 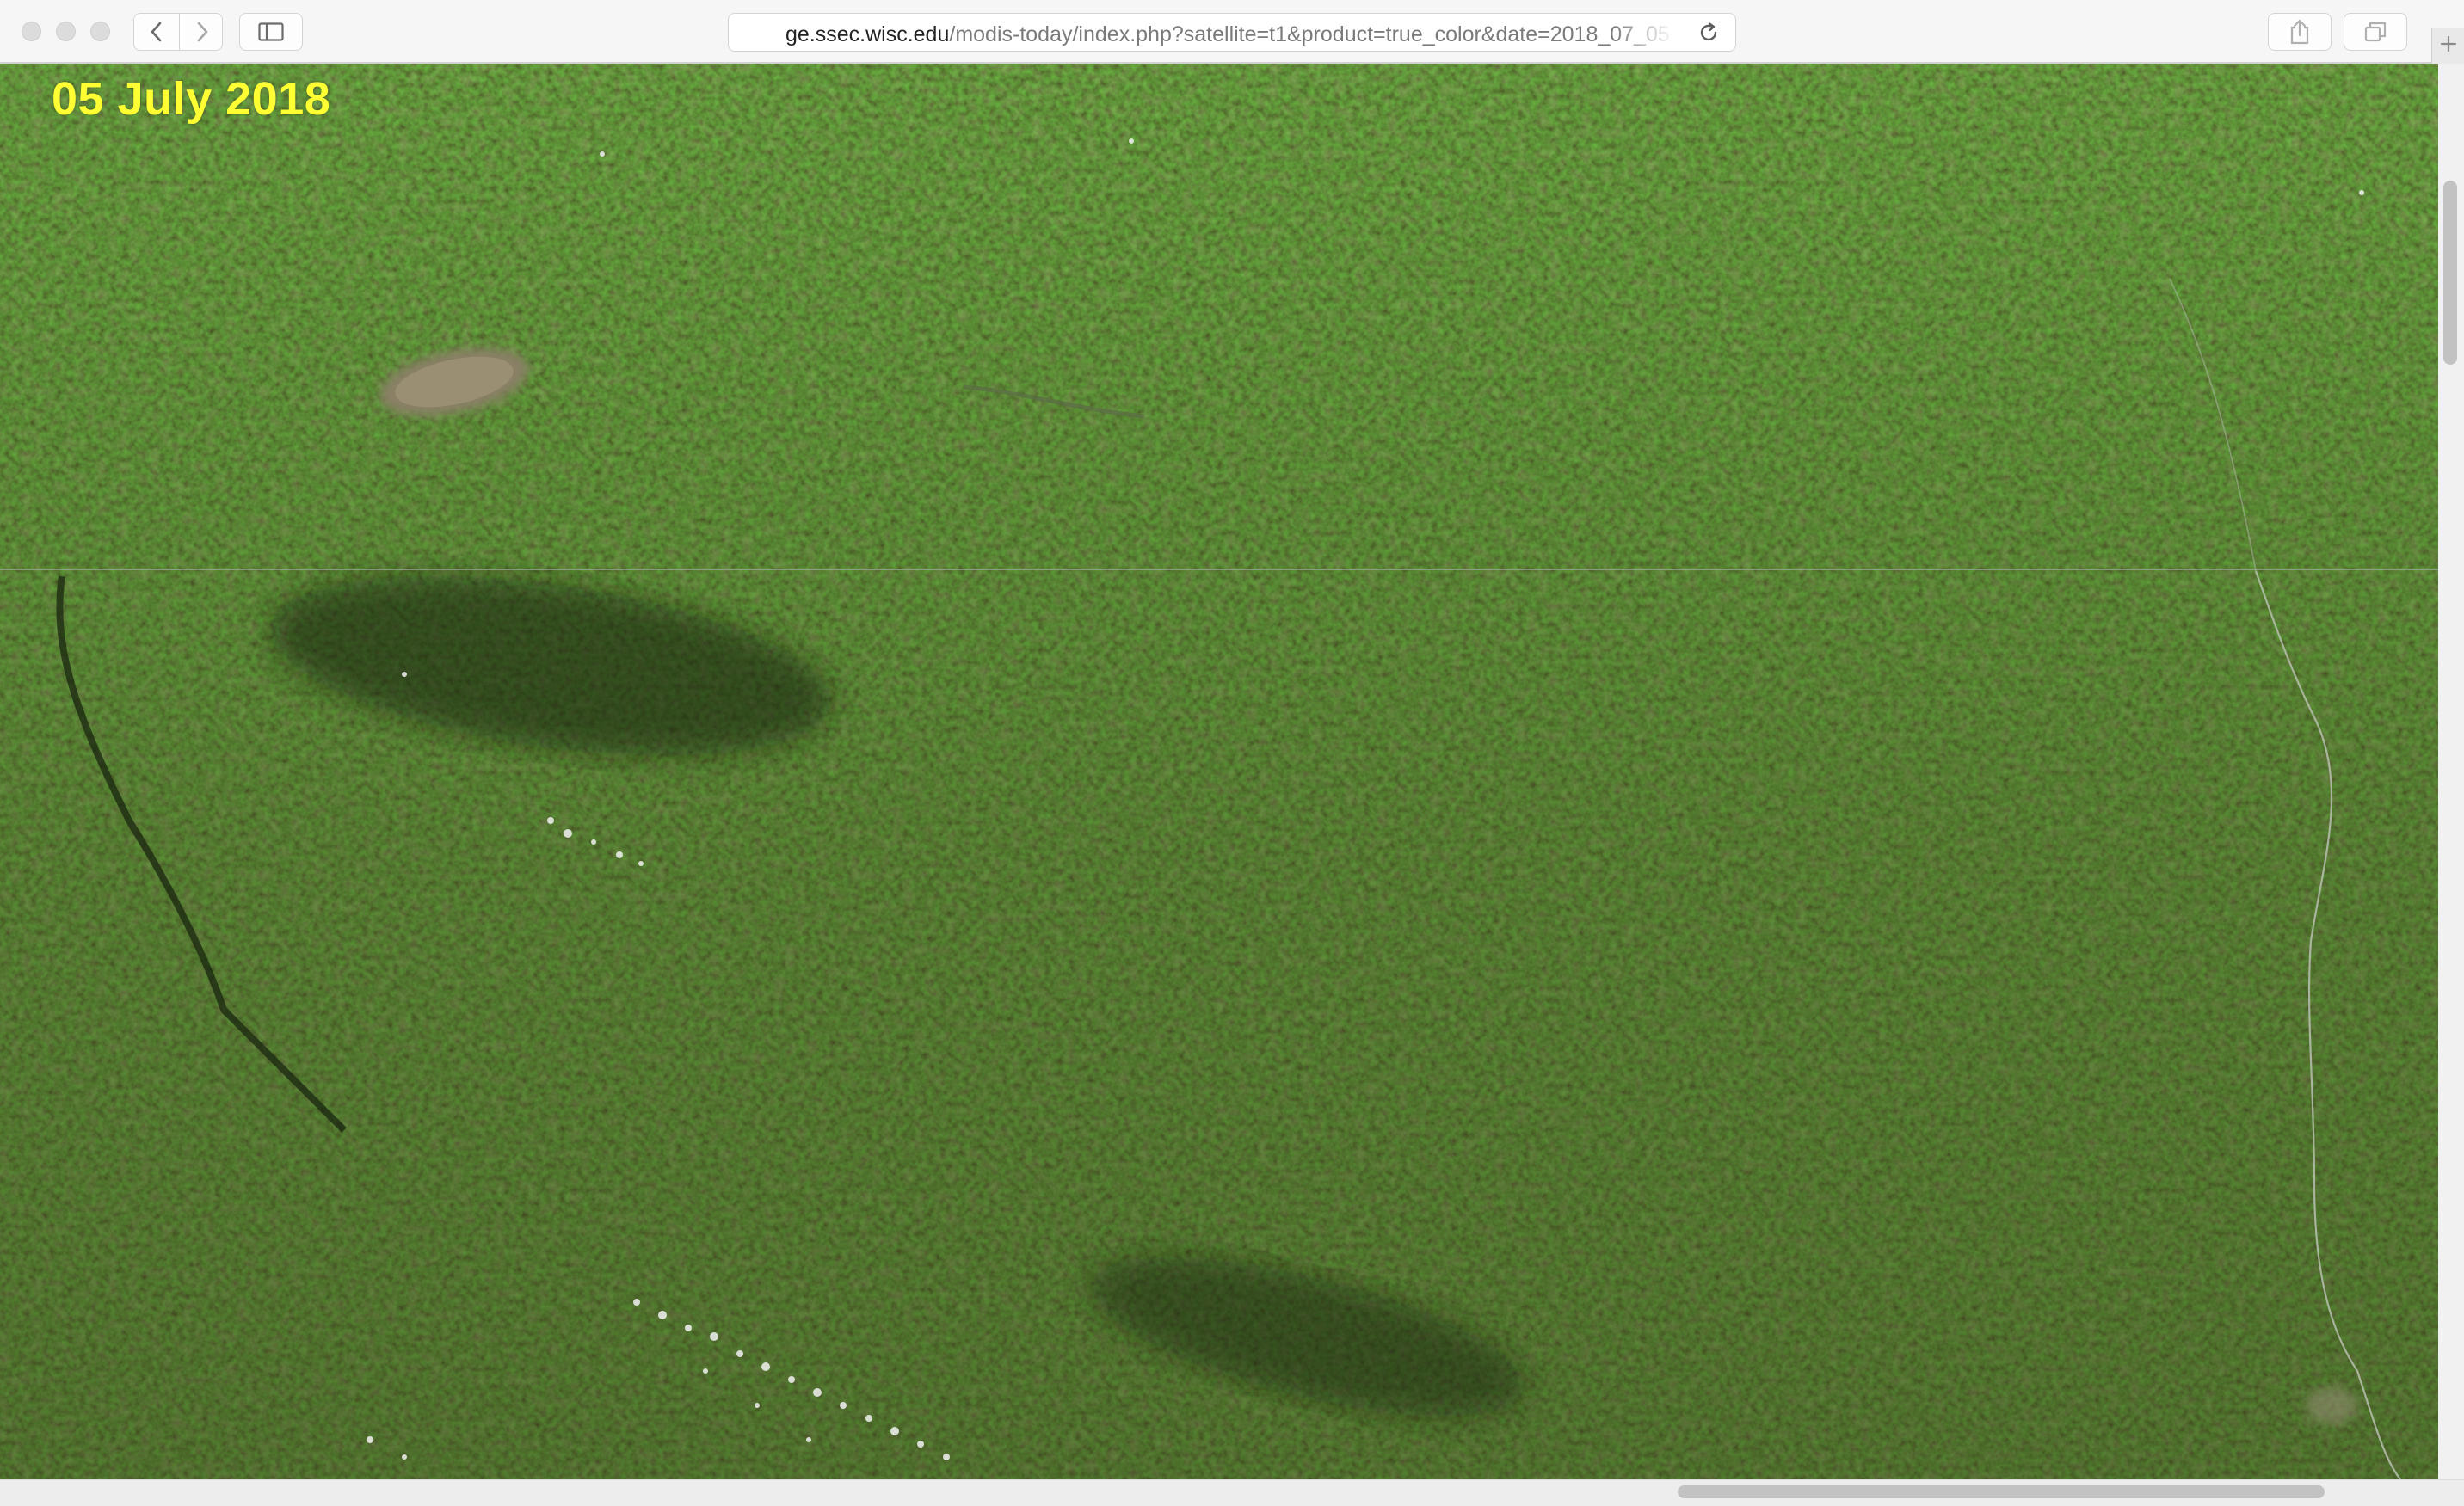 I want to click on navigation-buttons, so click(x=178, y=32).